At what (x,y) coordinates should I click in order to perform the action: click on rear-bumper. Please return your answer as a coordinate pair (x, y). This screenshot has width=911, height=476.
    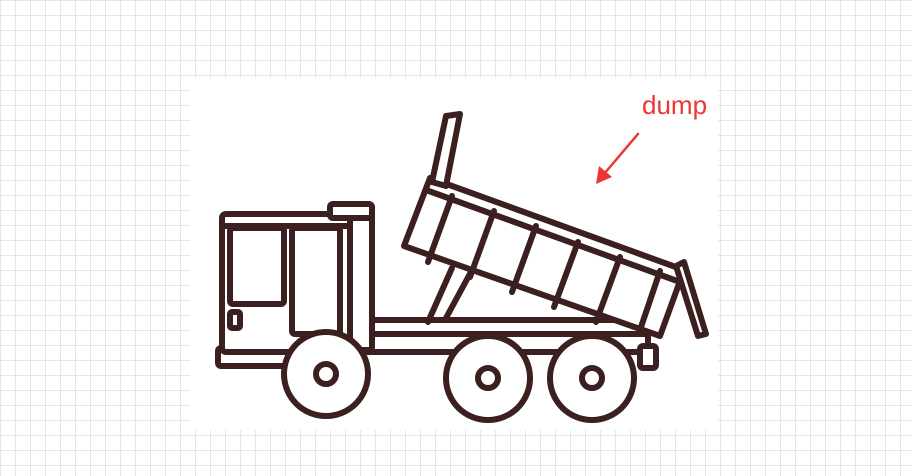
    Looking at the image, I should click on (648, 357).